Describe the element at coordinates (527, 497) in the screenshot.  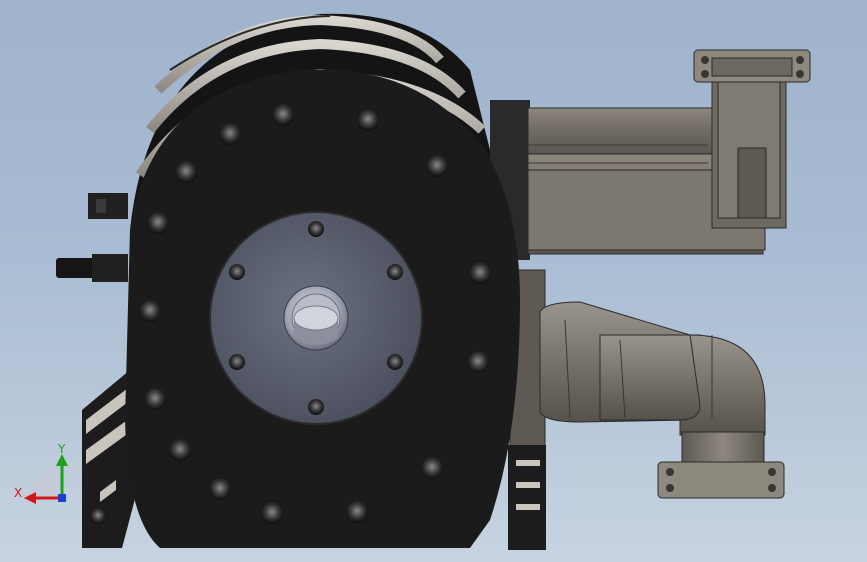
I see `right-support-leg` at that location.